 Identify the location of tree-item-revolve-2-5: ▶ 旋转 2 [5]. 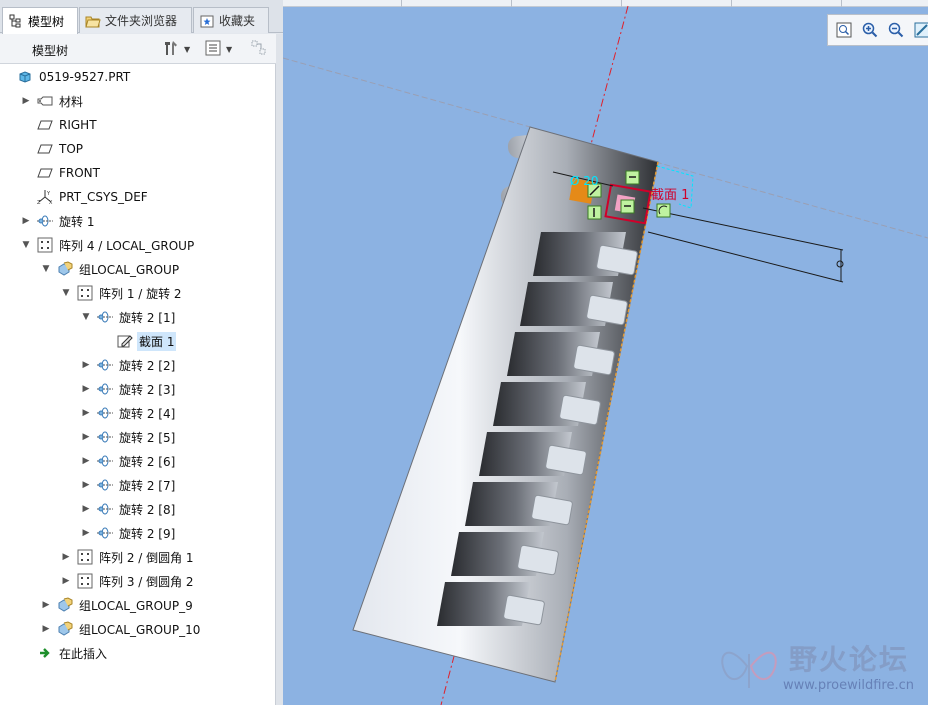
(128, 437).